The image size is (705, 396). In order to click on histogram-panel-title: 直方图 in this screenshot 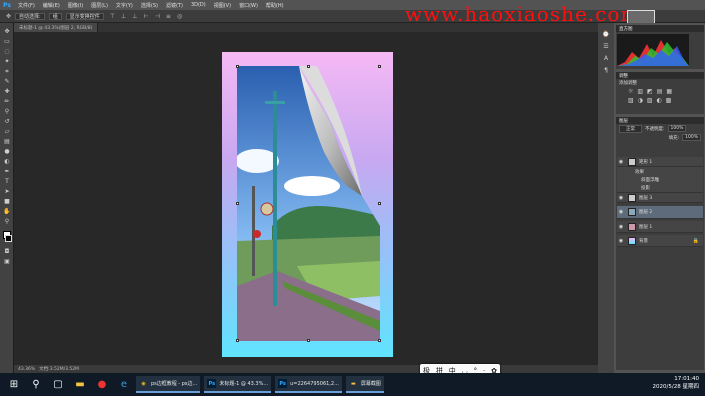, I will do `click(660, 28)`.